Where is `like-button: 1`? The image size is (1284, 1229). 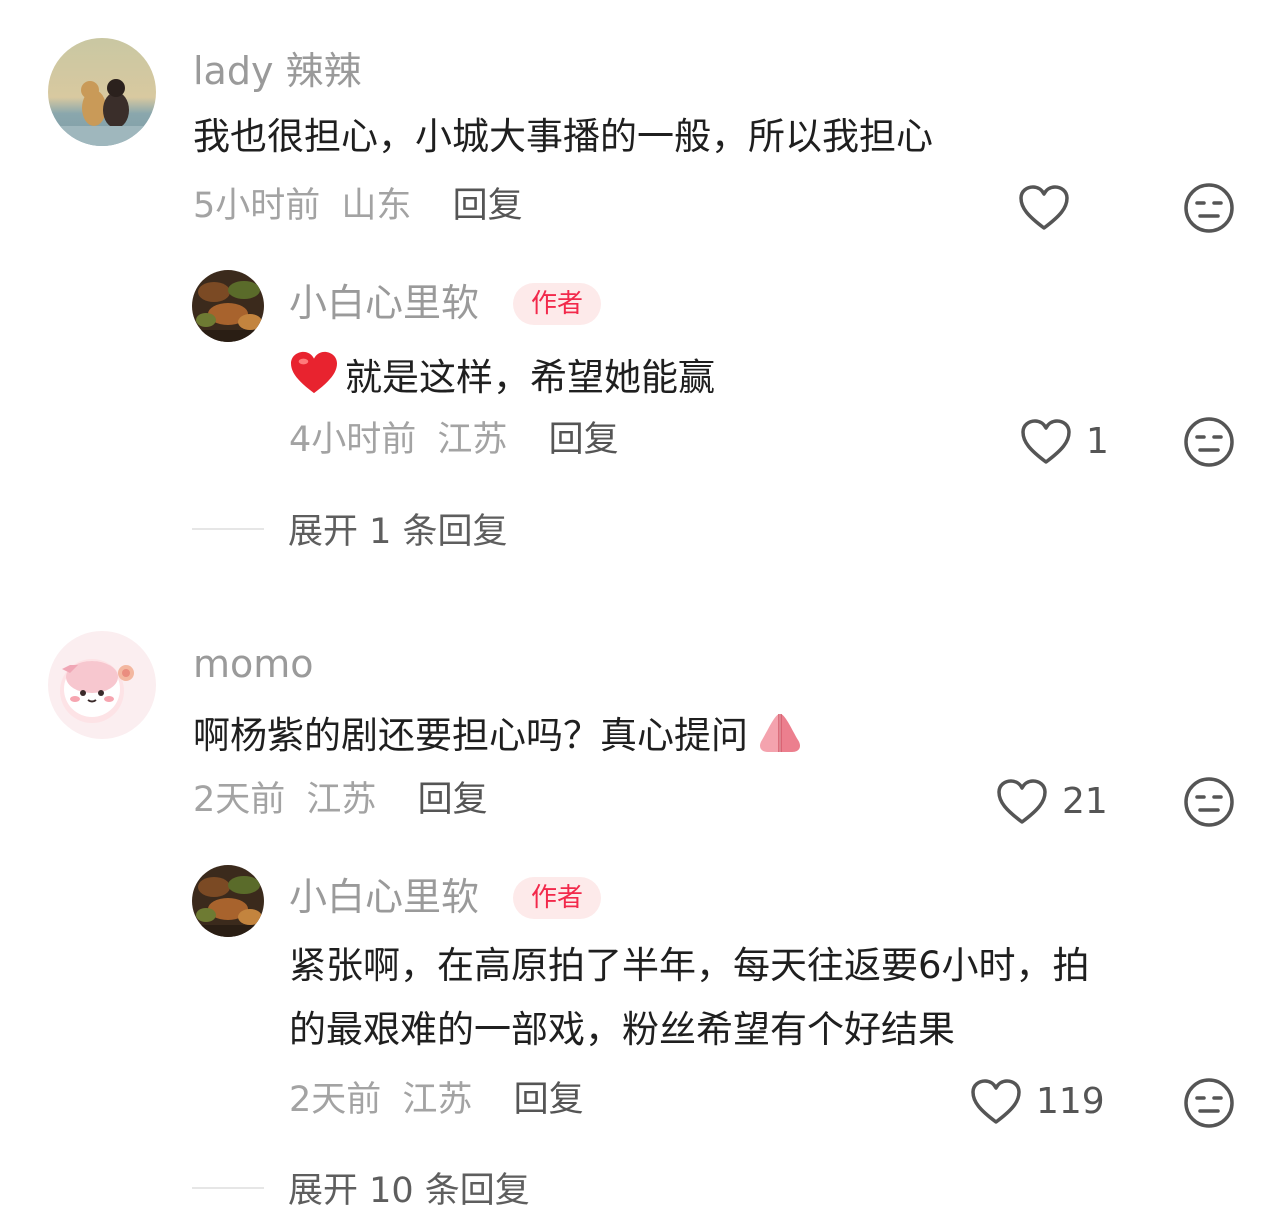 like-button: 1 is located at coordinates (1064, 442).